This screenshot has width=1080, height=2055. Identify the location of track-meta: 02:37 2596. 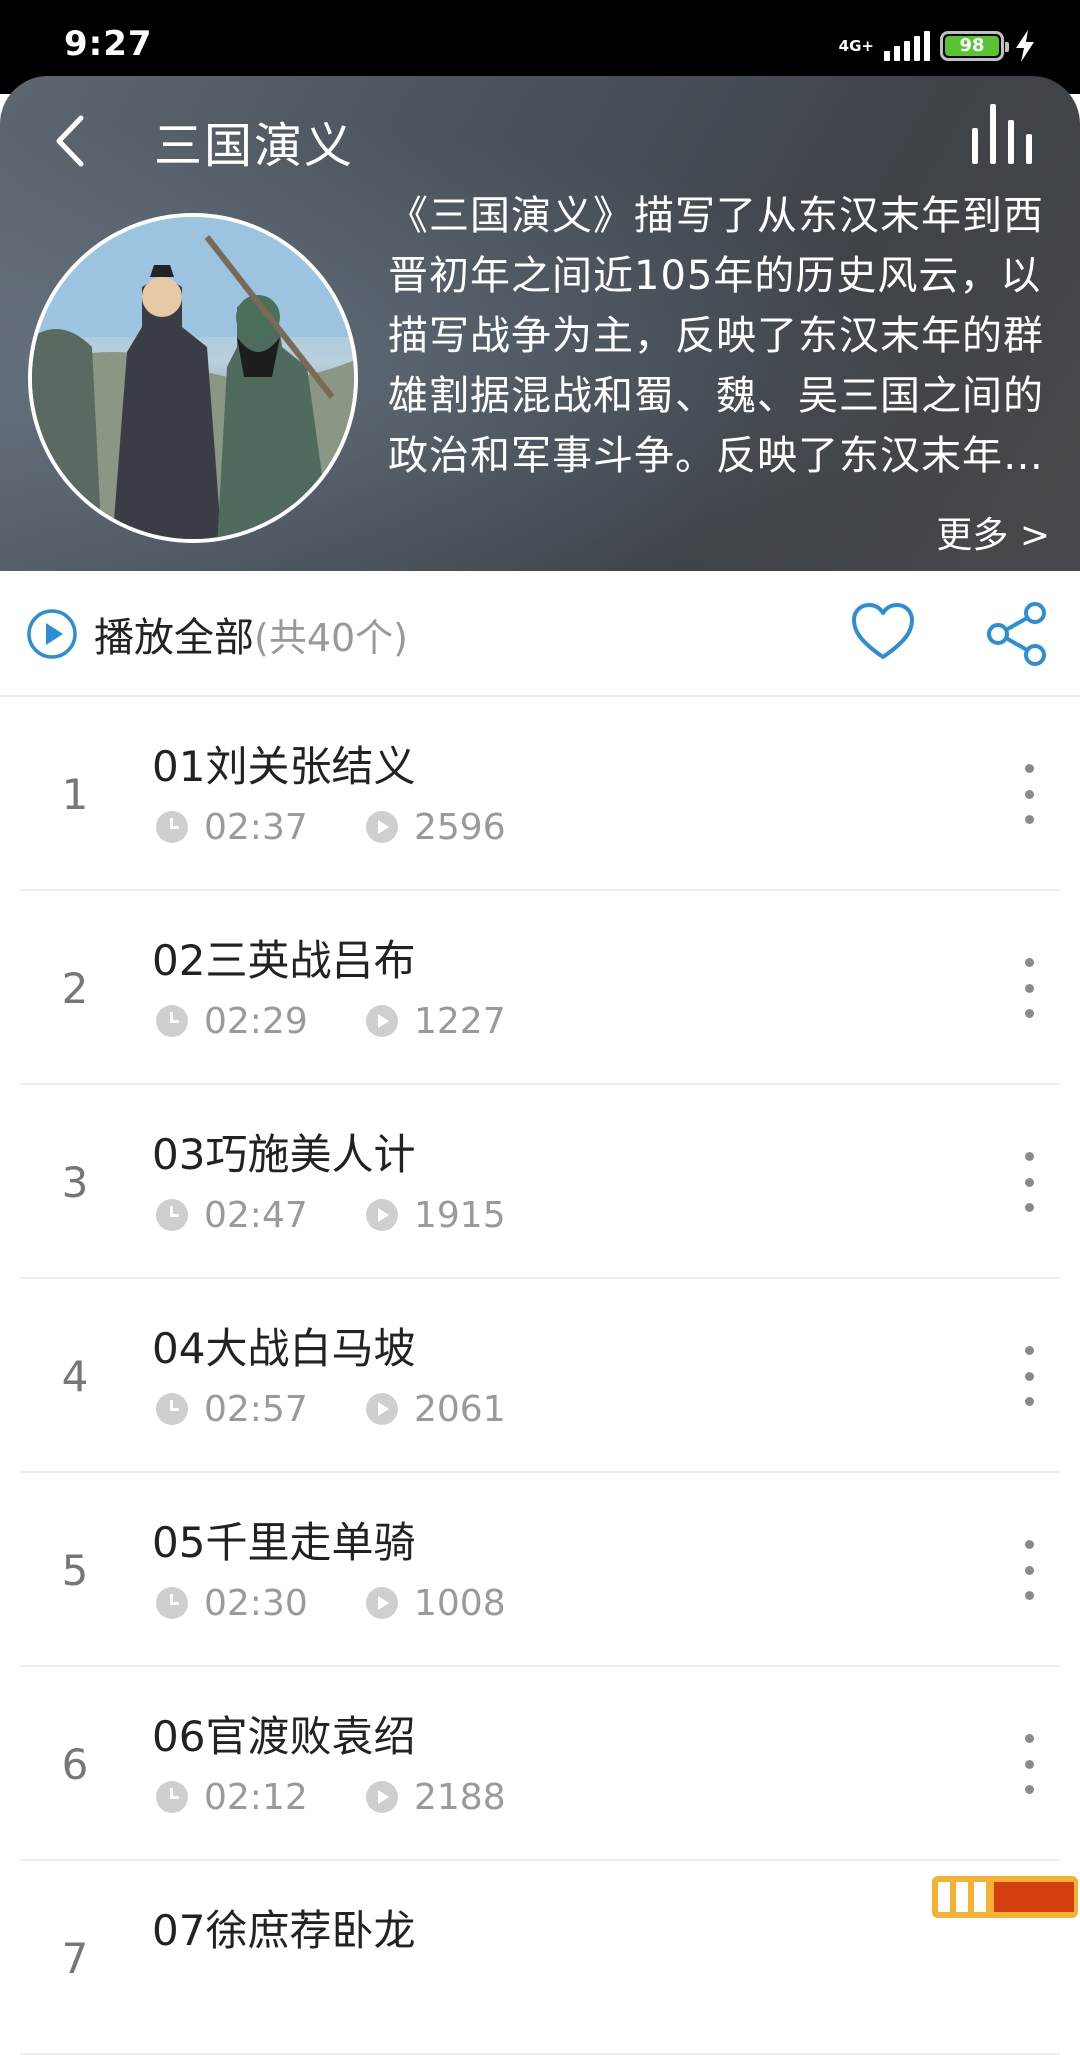
(331, 827).